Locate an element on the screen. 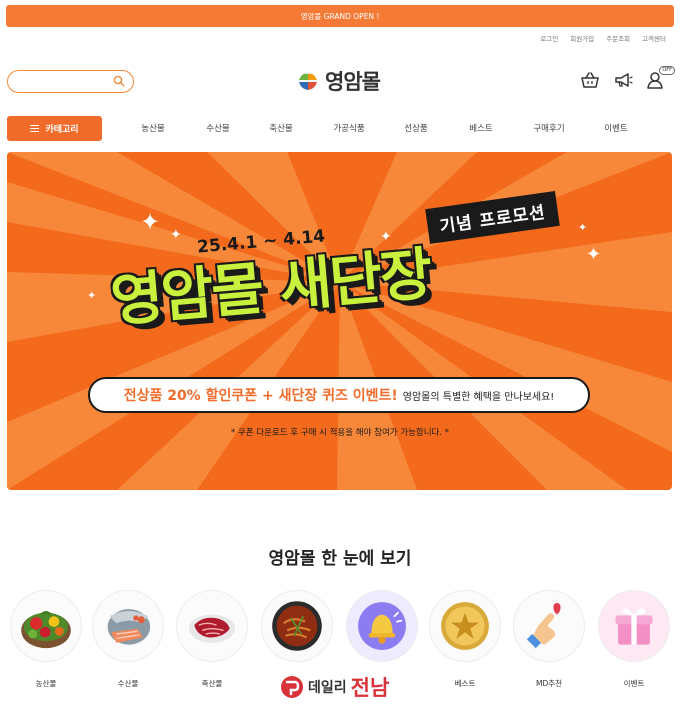 The width and height of the screenshot is (680, 720). new-products-image is located at coordinates (382, 626).